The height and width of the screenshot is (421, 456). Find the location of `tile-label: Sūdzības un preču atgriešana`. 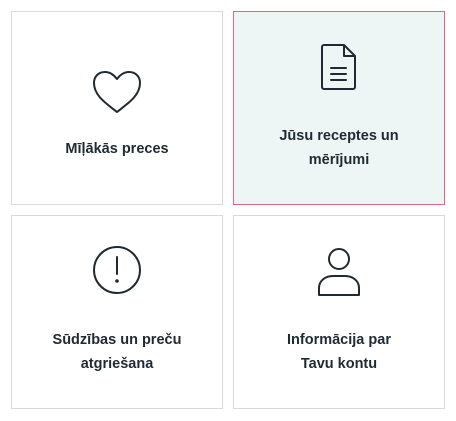

tile-label: Sūdzības un preču atgriešana is located at coordinates (117, 352).